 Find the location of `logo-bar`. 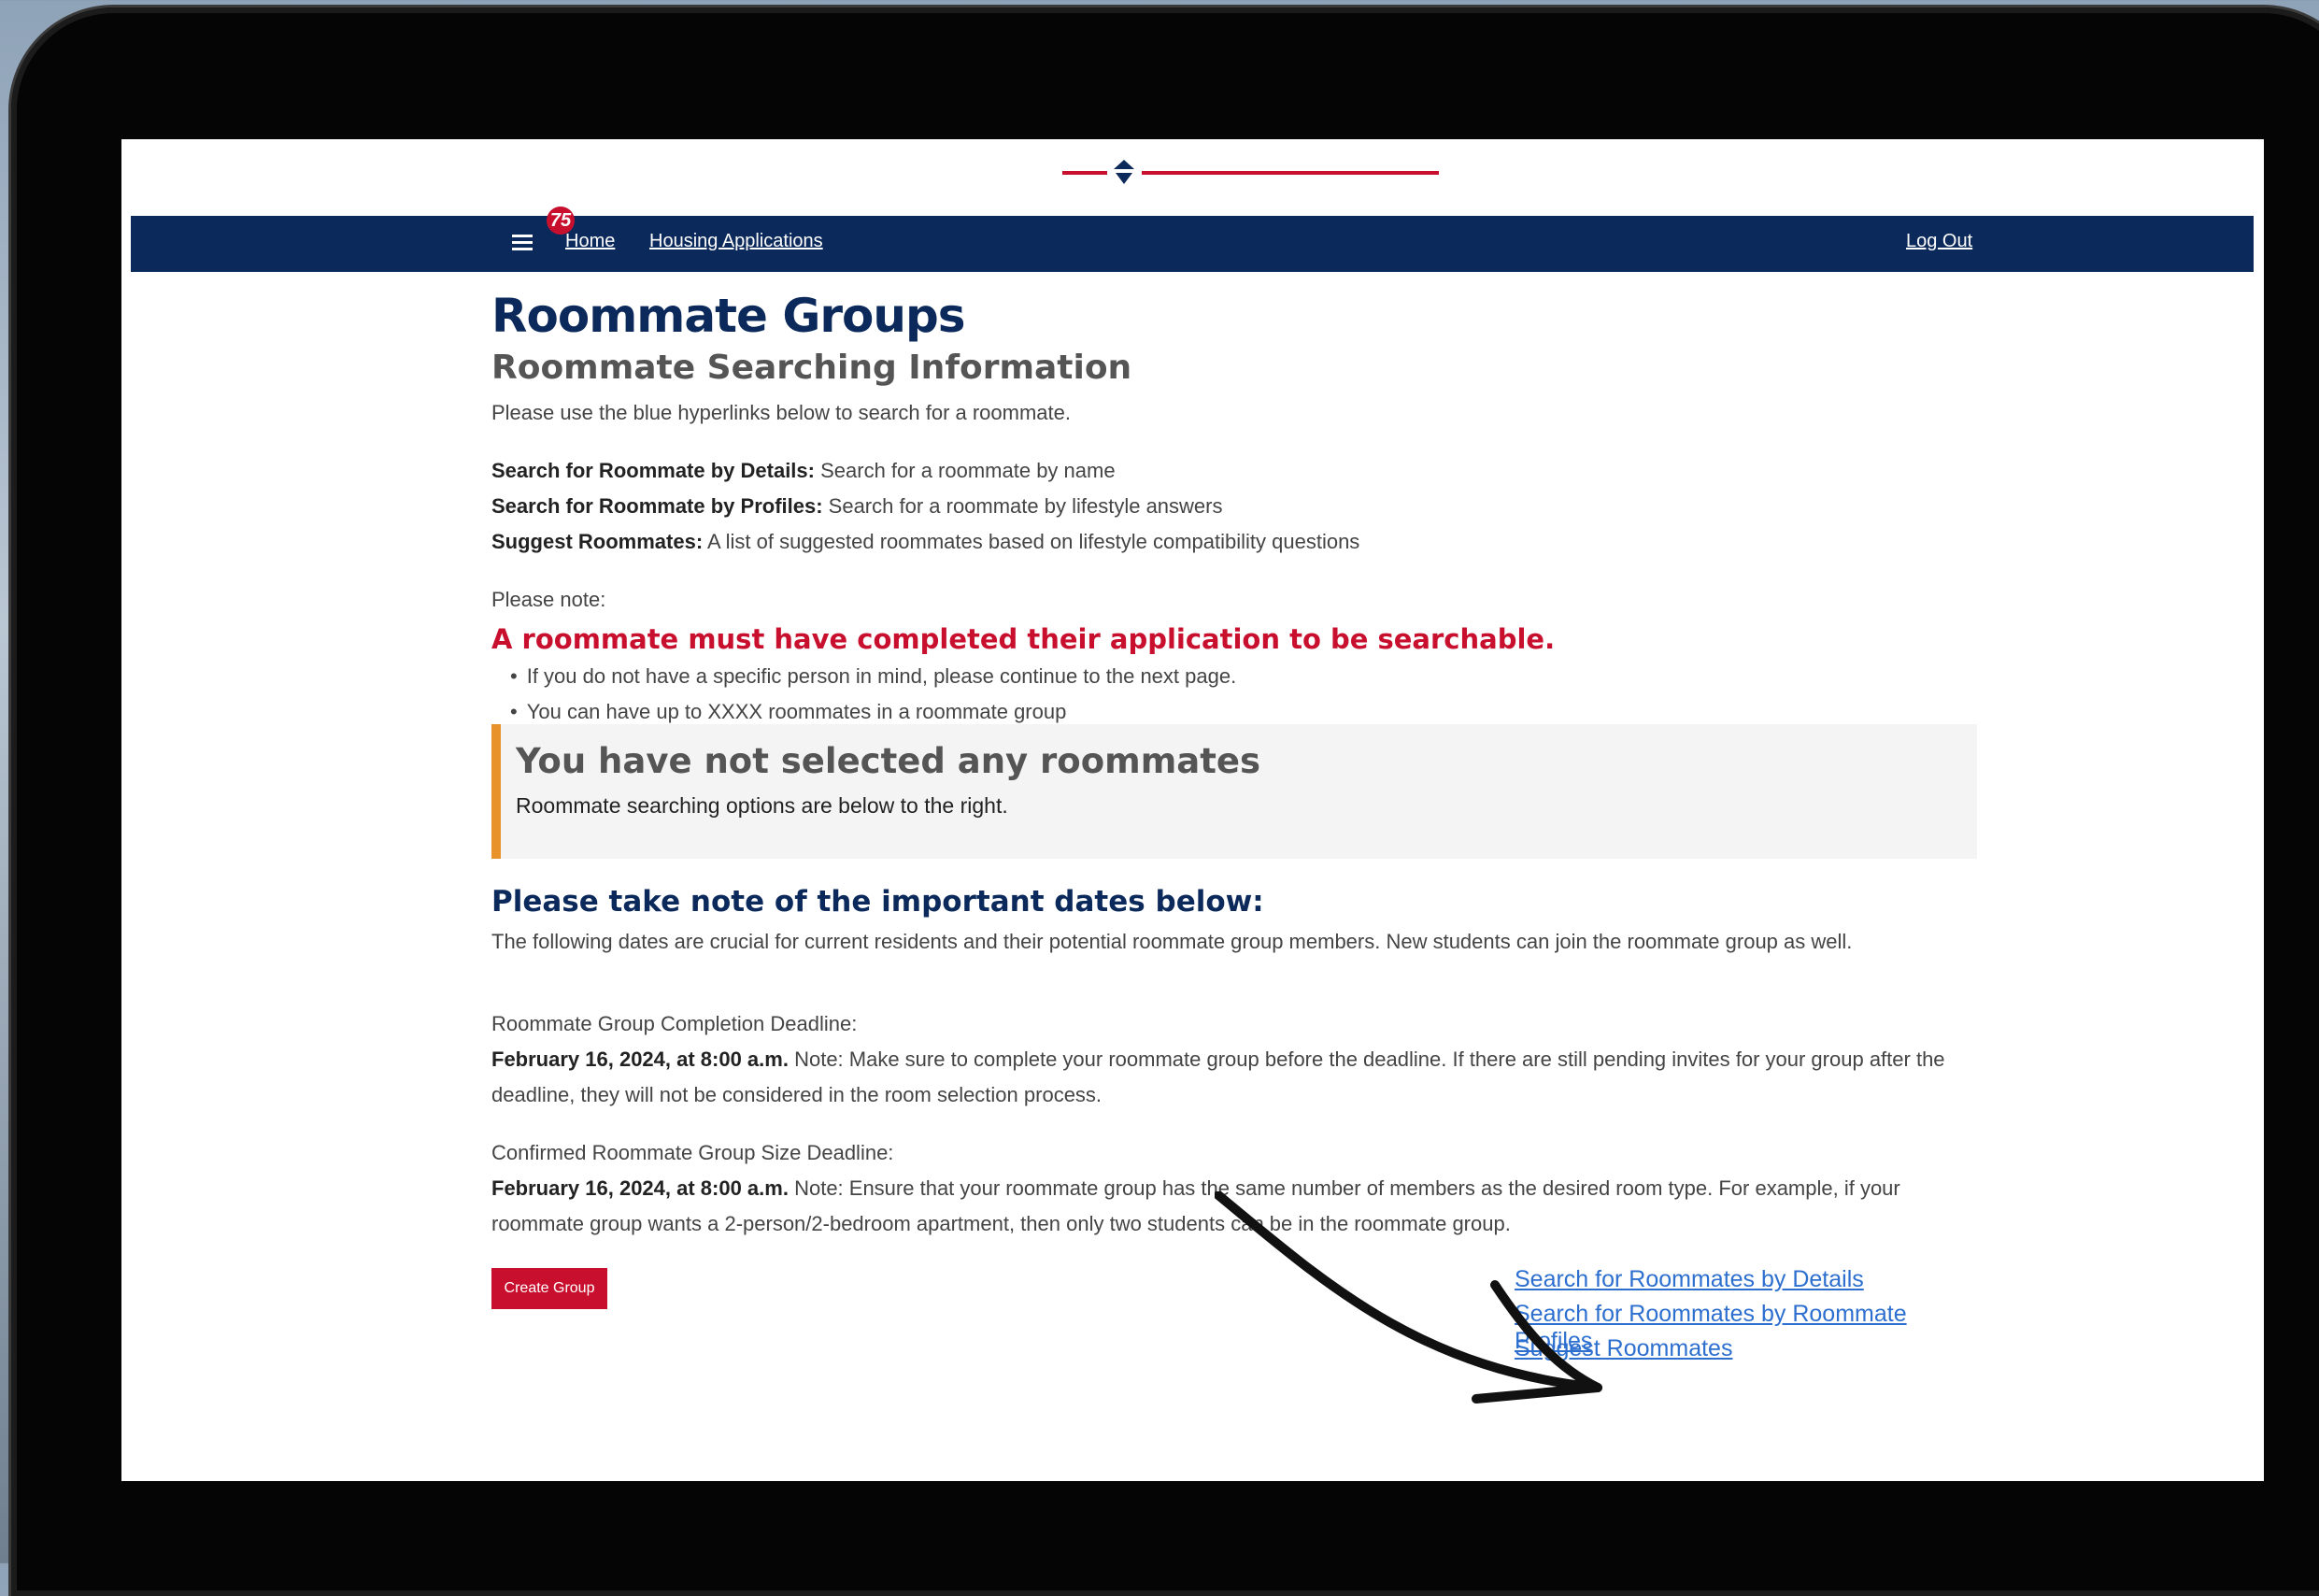

logo-bar is located at coordinates (1192, 177).